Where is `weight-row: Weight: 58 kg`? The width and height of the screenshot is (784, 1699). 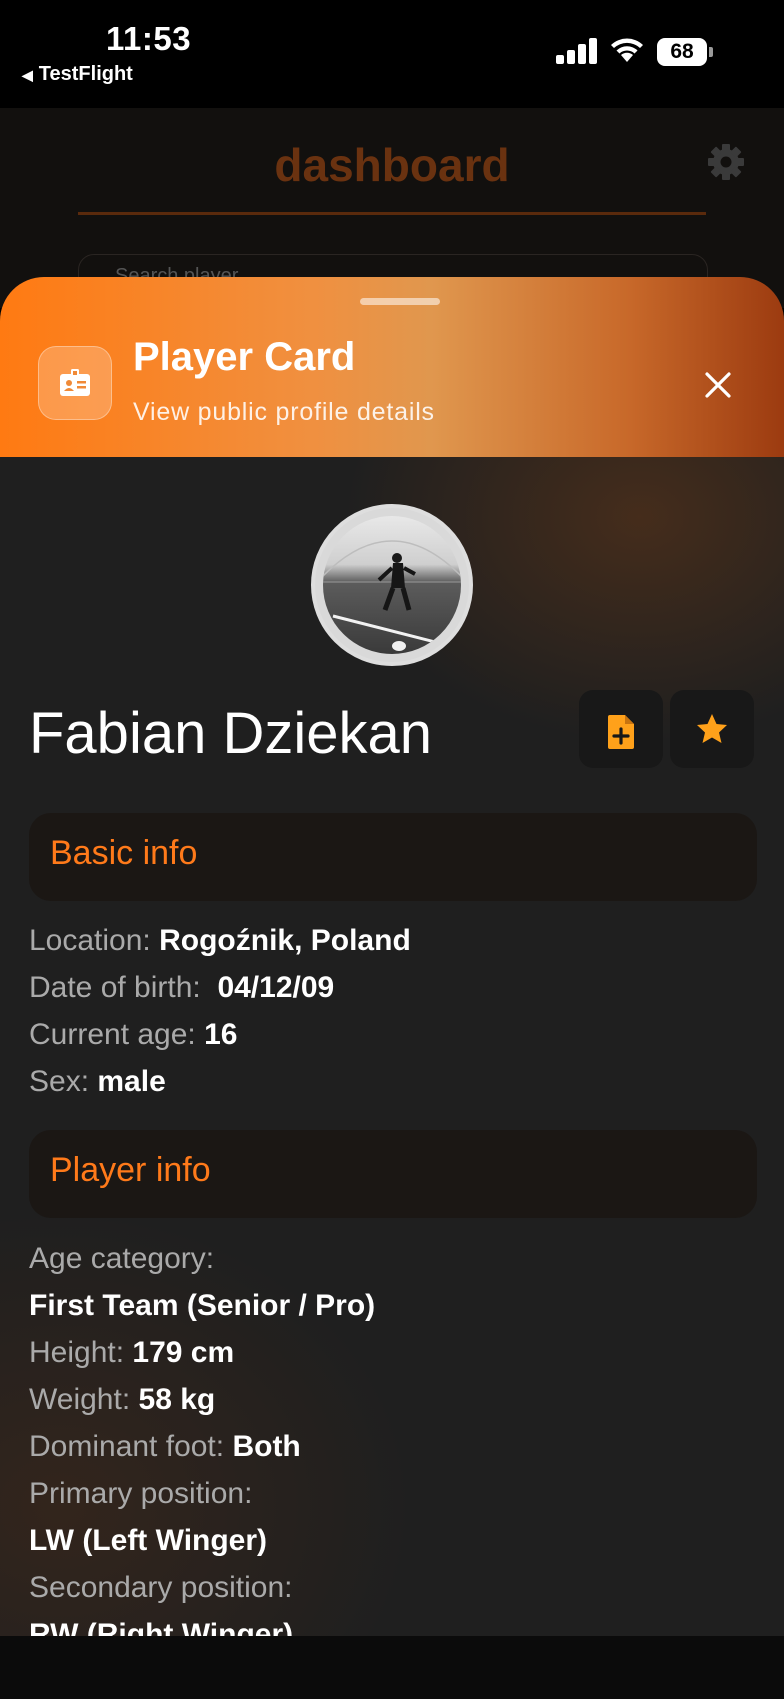 weight-row: Weight: 58 kg is located at coordinates (122, 1400).